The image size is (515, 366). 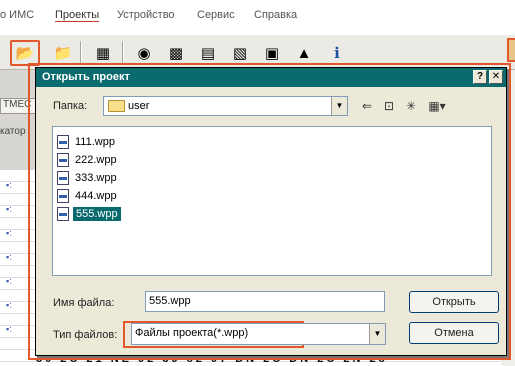 I want to click on arrow-left-icon: ⇐, so click(x=367, y=106).